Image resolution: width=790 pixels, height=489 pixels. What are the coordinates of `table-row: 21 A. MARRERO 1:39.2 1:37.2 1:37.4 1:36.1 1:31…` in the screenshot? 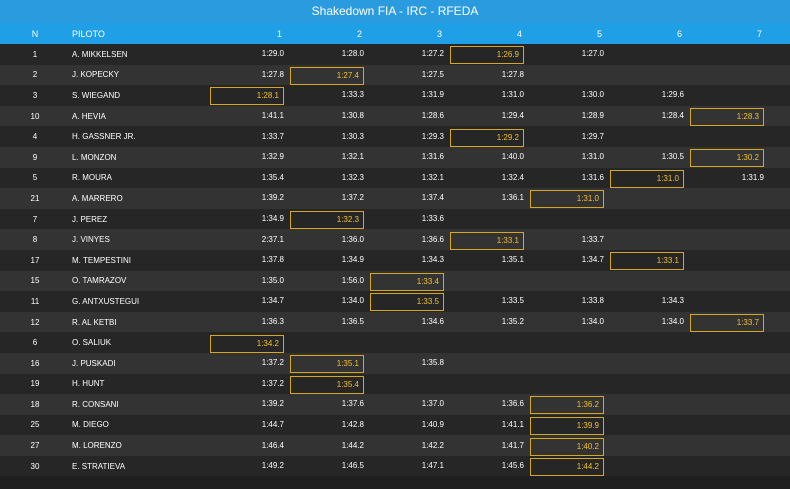 It's located at (395, 198).